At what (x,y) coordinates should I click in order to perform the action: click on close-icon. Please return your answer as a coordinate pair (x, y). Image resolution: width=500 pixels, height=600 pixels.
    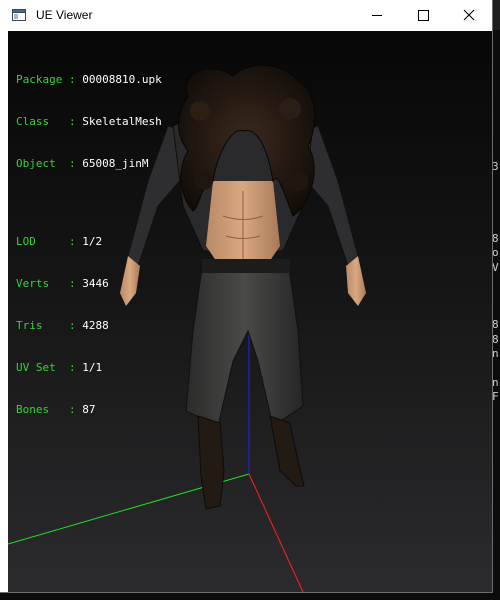
    Looking at the image, I should click on (469, 15).